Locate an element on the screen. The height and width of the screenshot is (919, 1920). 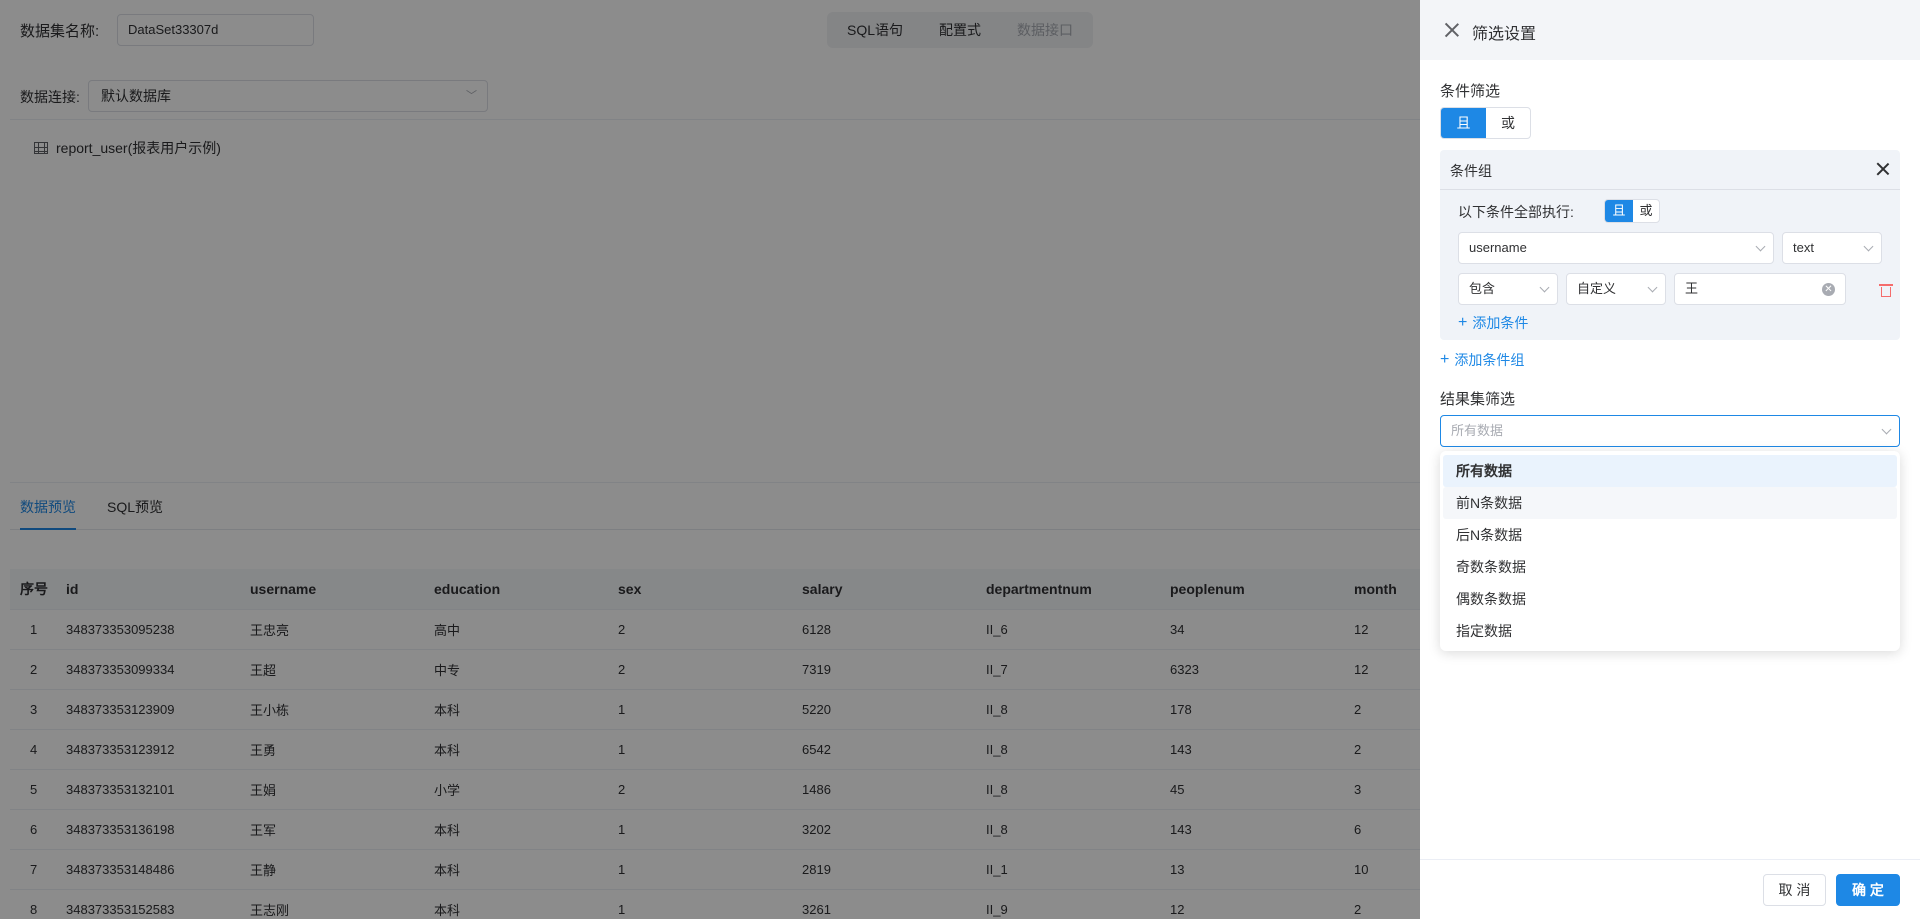
option-even-rows: 偶数条数据 is located at coordinates (1670, 599).